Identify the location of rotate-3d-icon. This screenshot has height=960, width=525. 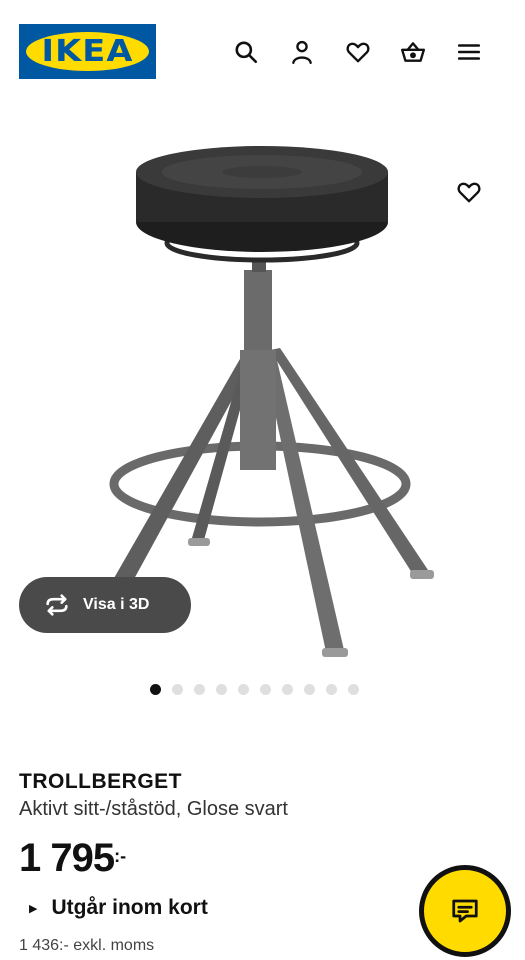
(57, 605).